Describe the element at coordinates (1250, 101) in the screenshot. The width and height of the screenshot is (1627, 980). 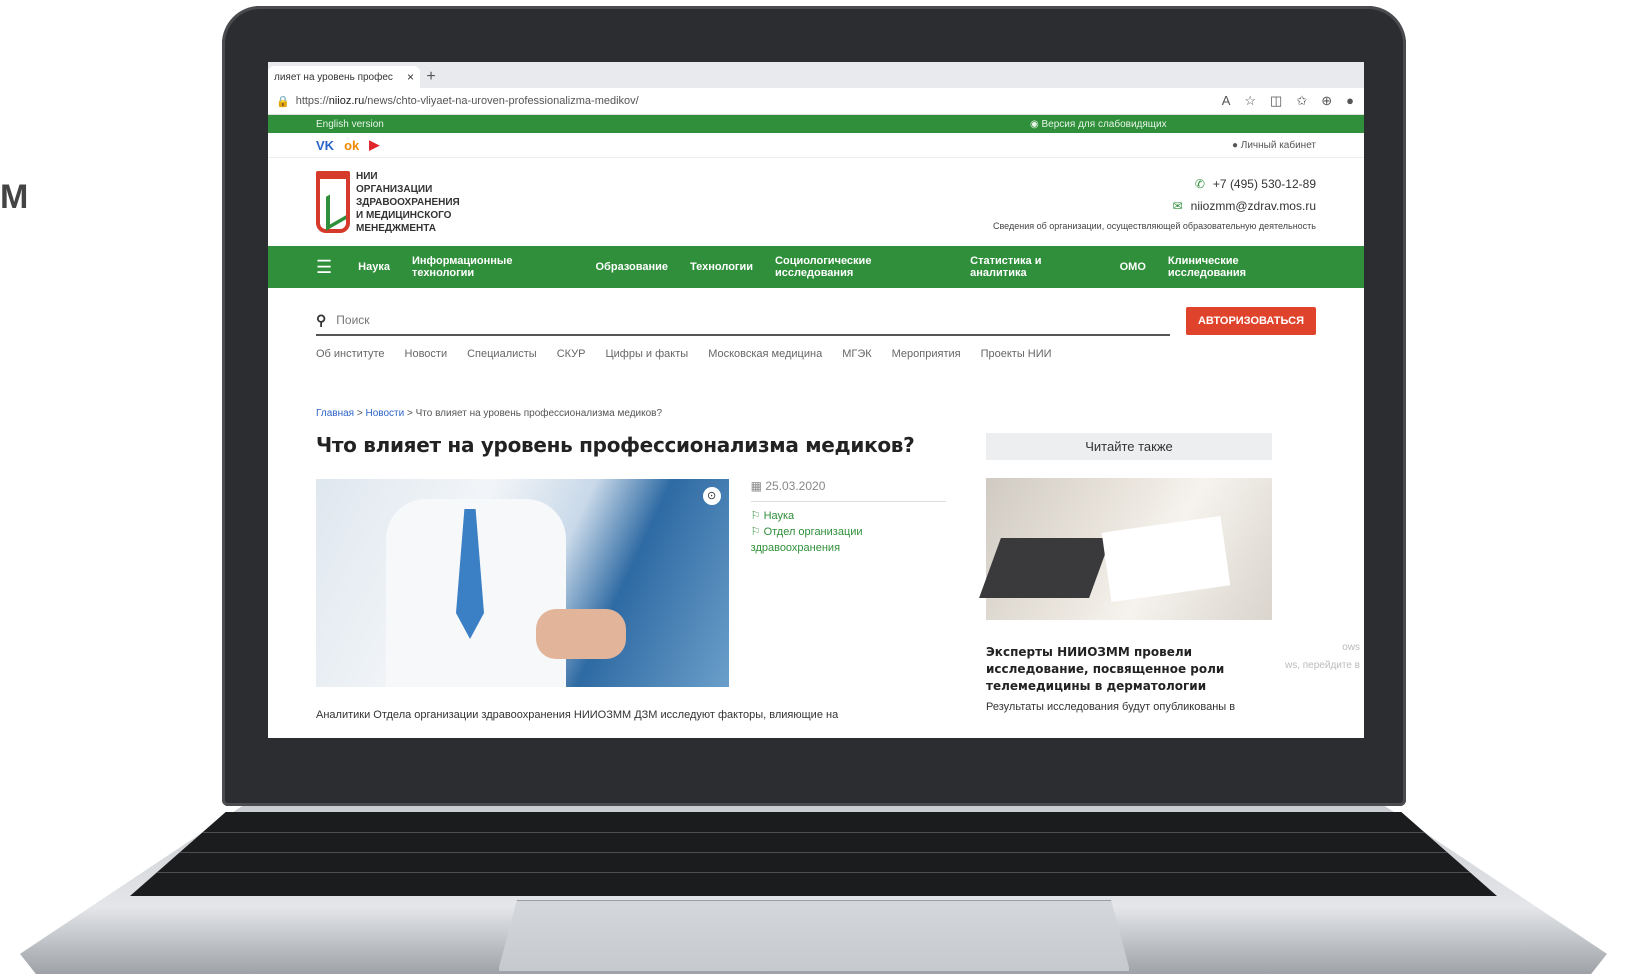
I see `favorite-star-icon: ☆` at that location.